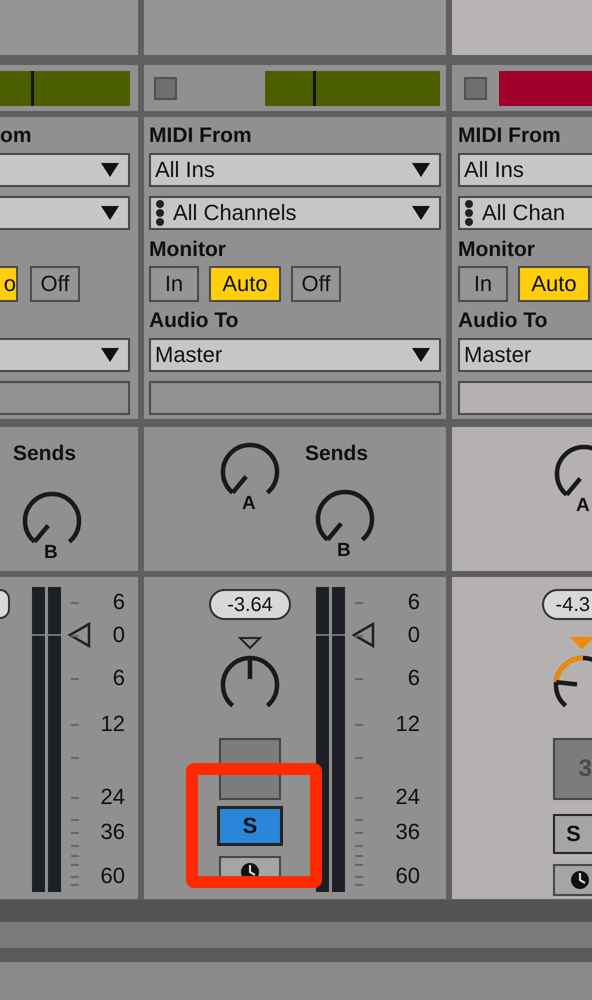 This screenshot has width=592, height=1000. What do you see at coordinates (250, 604) in the screenshot?
I see `volume-field: -3.64` at bounding box center [250, 604].